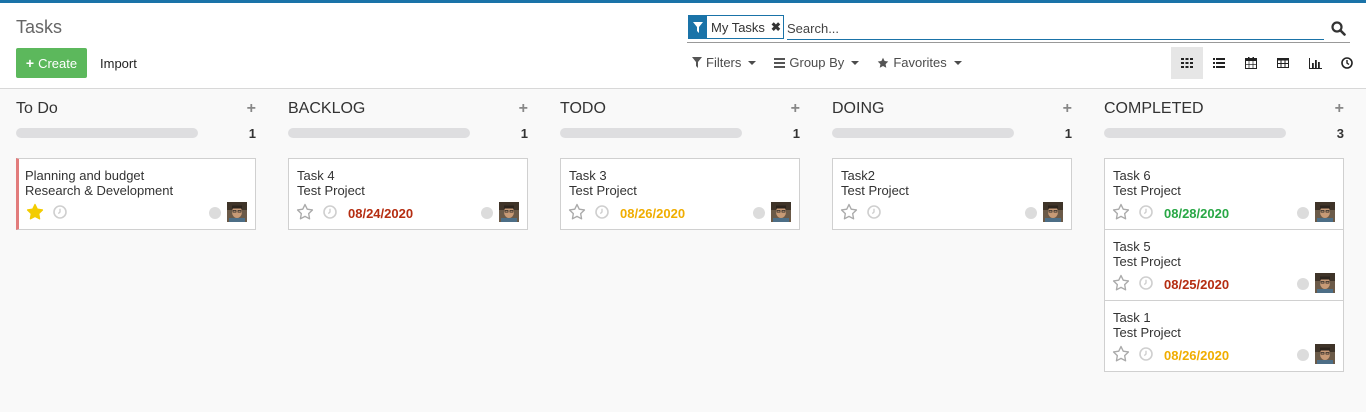 This screenshot has width=1366, height=412. Describe the element at coordinates (1347, 63) in the screenshot. I see `activity-view-icon` at that location.